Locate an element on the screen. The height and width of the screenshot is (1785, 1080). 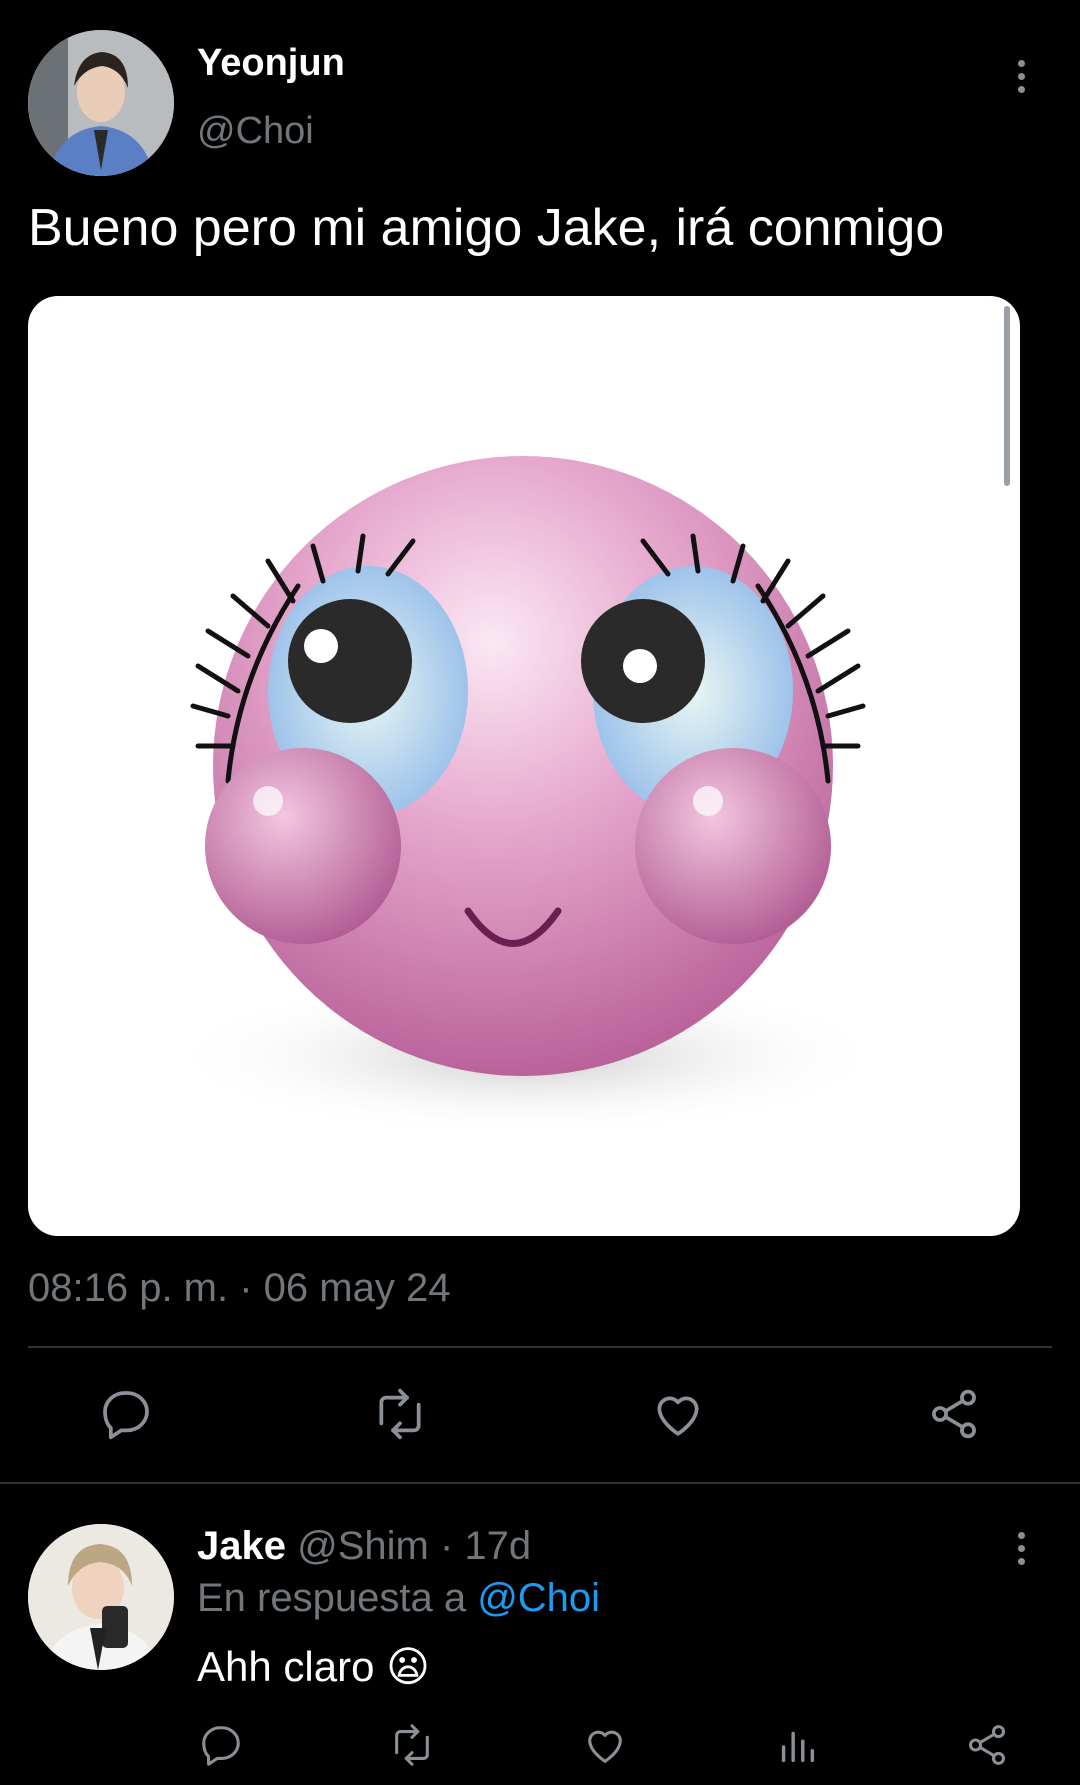
author-handle: @Choi is located at coordinates (255, 131).